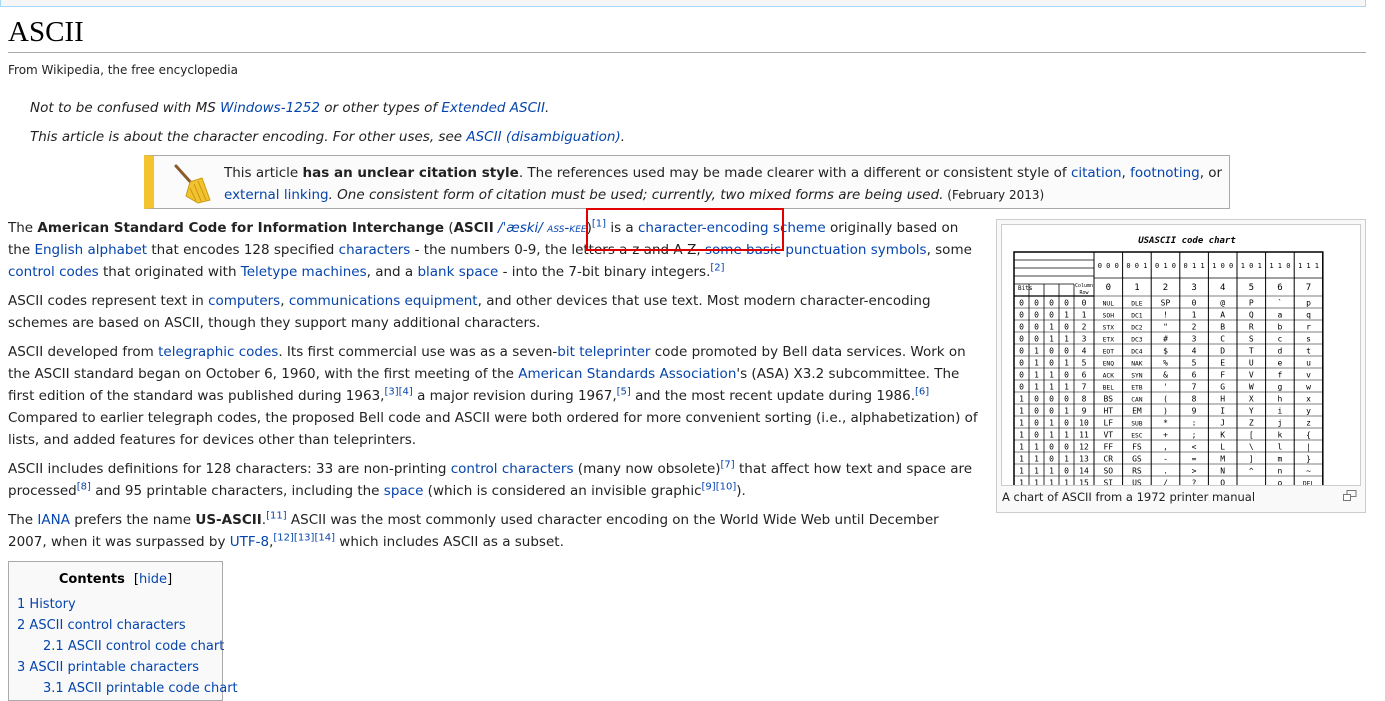 The image size is (1385, 701). What do you see at coordinates (1279, 351) in the screenshot?
I see `chart-cell: d` at bounding box center [1279, 351].